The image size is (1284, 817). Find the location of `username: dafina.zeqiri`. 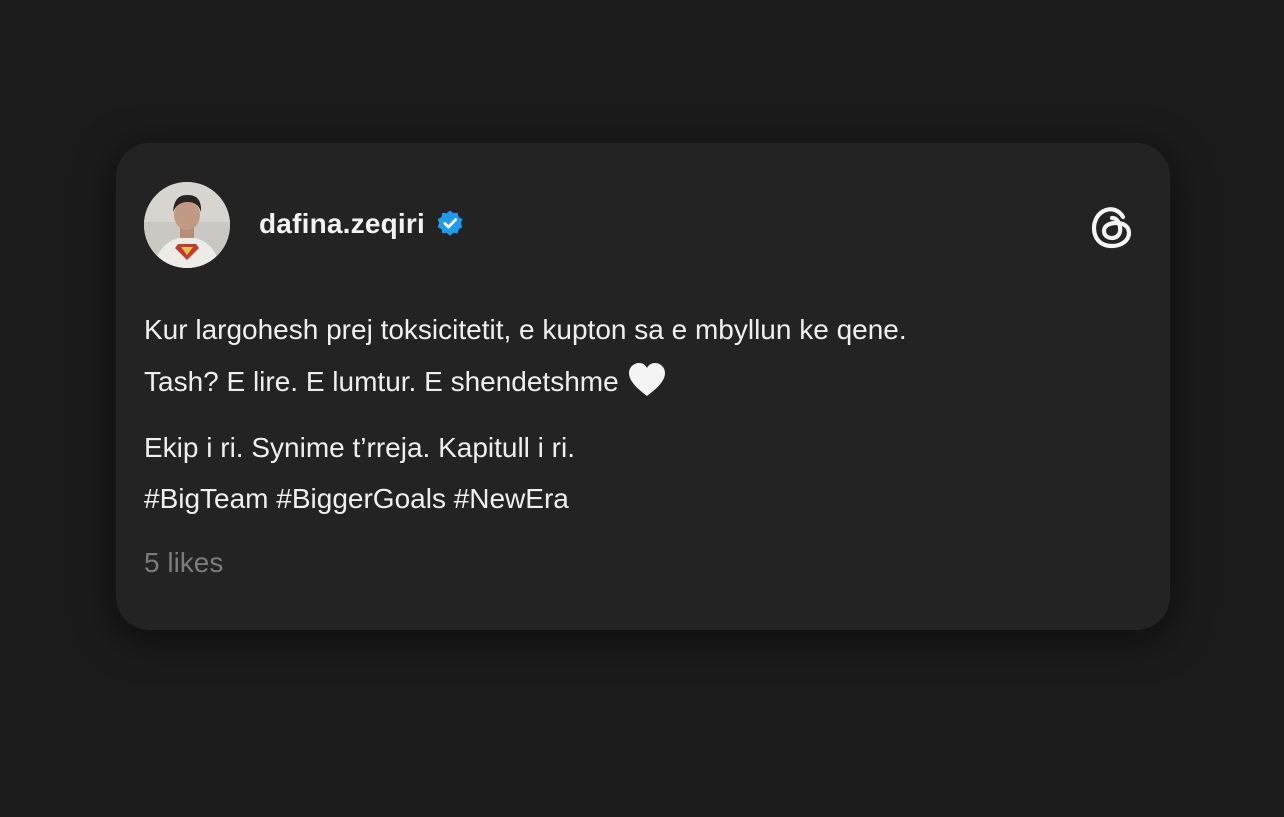

username: dafina.zeqiri is located at coordinates (342, 224).